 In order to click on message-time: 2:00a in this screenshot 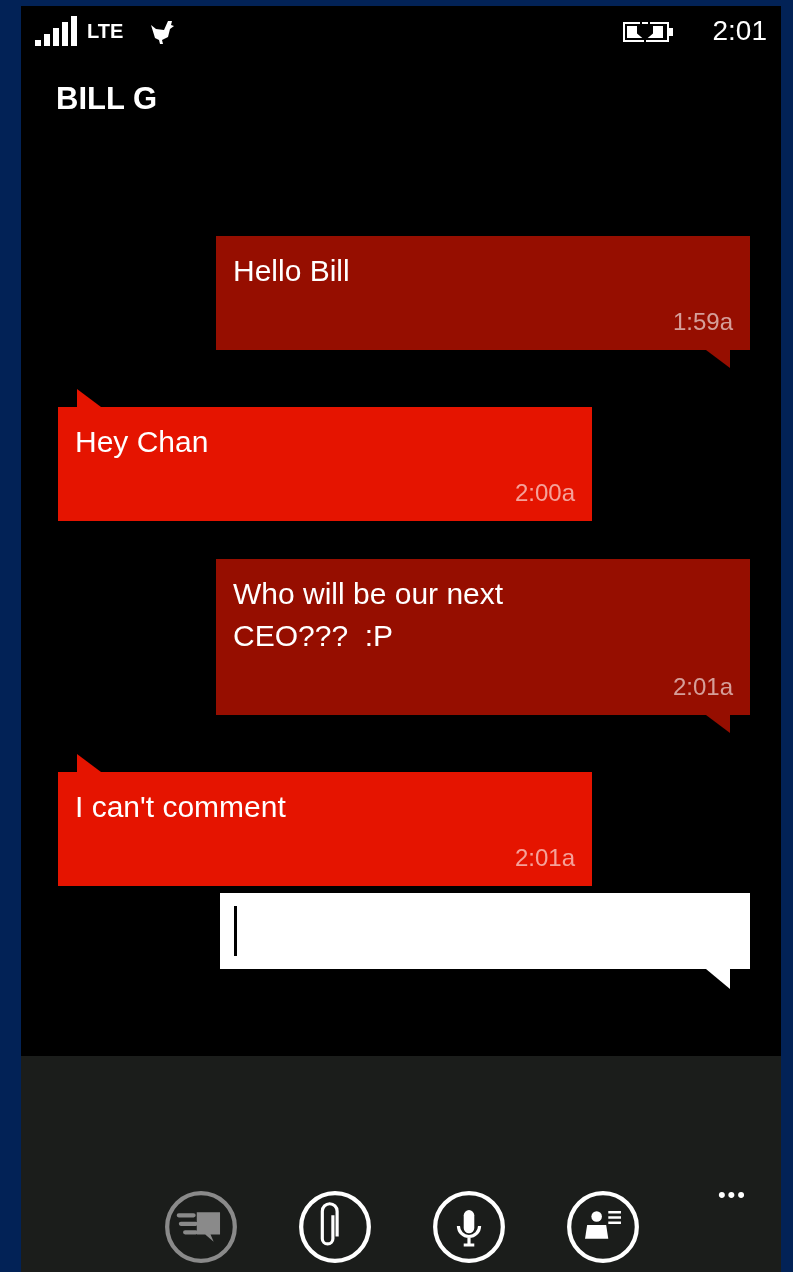, I will do `click(544, 492)`.